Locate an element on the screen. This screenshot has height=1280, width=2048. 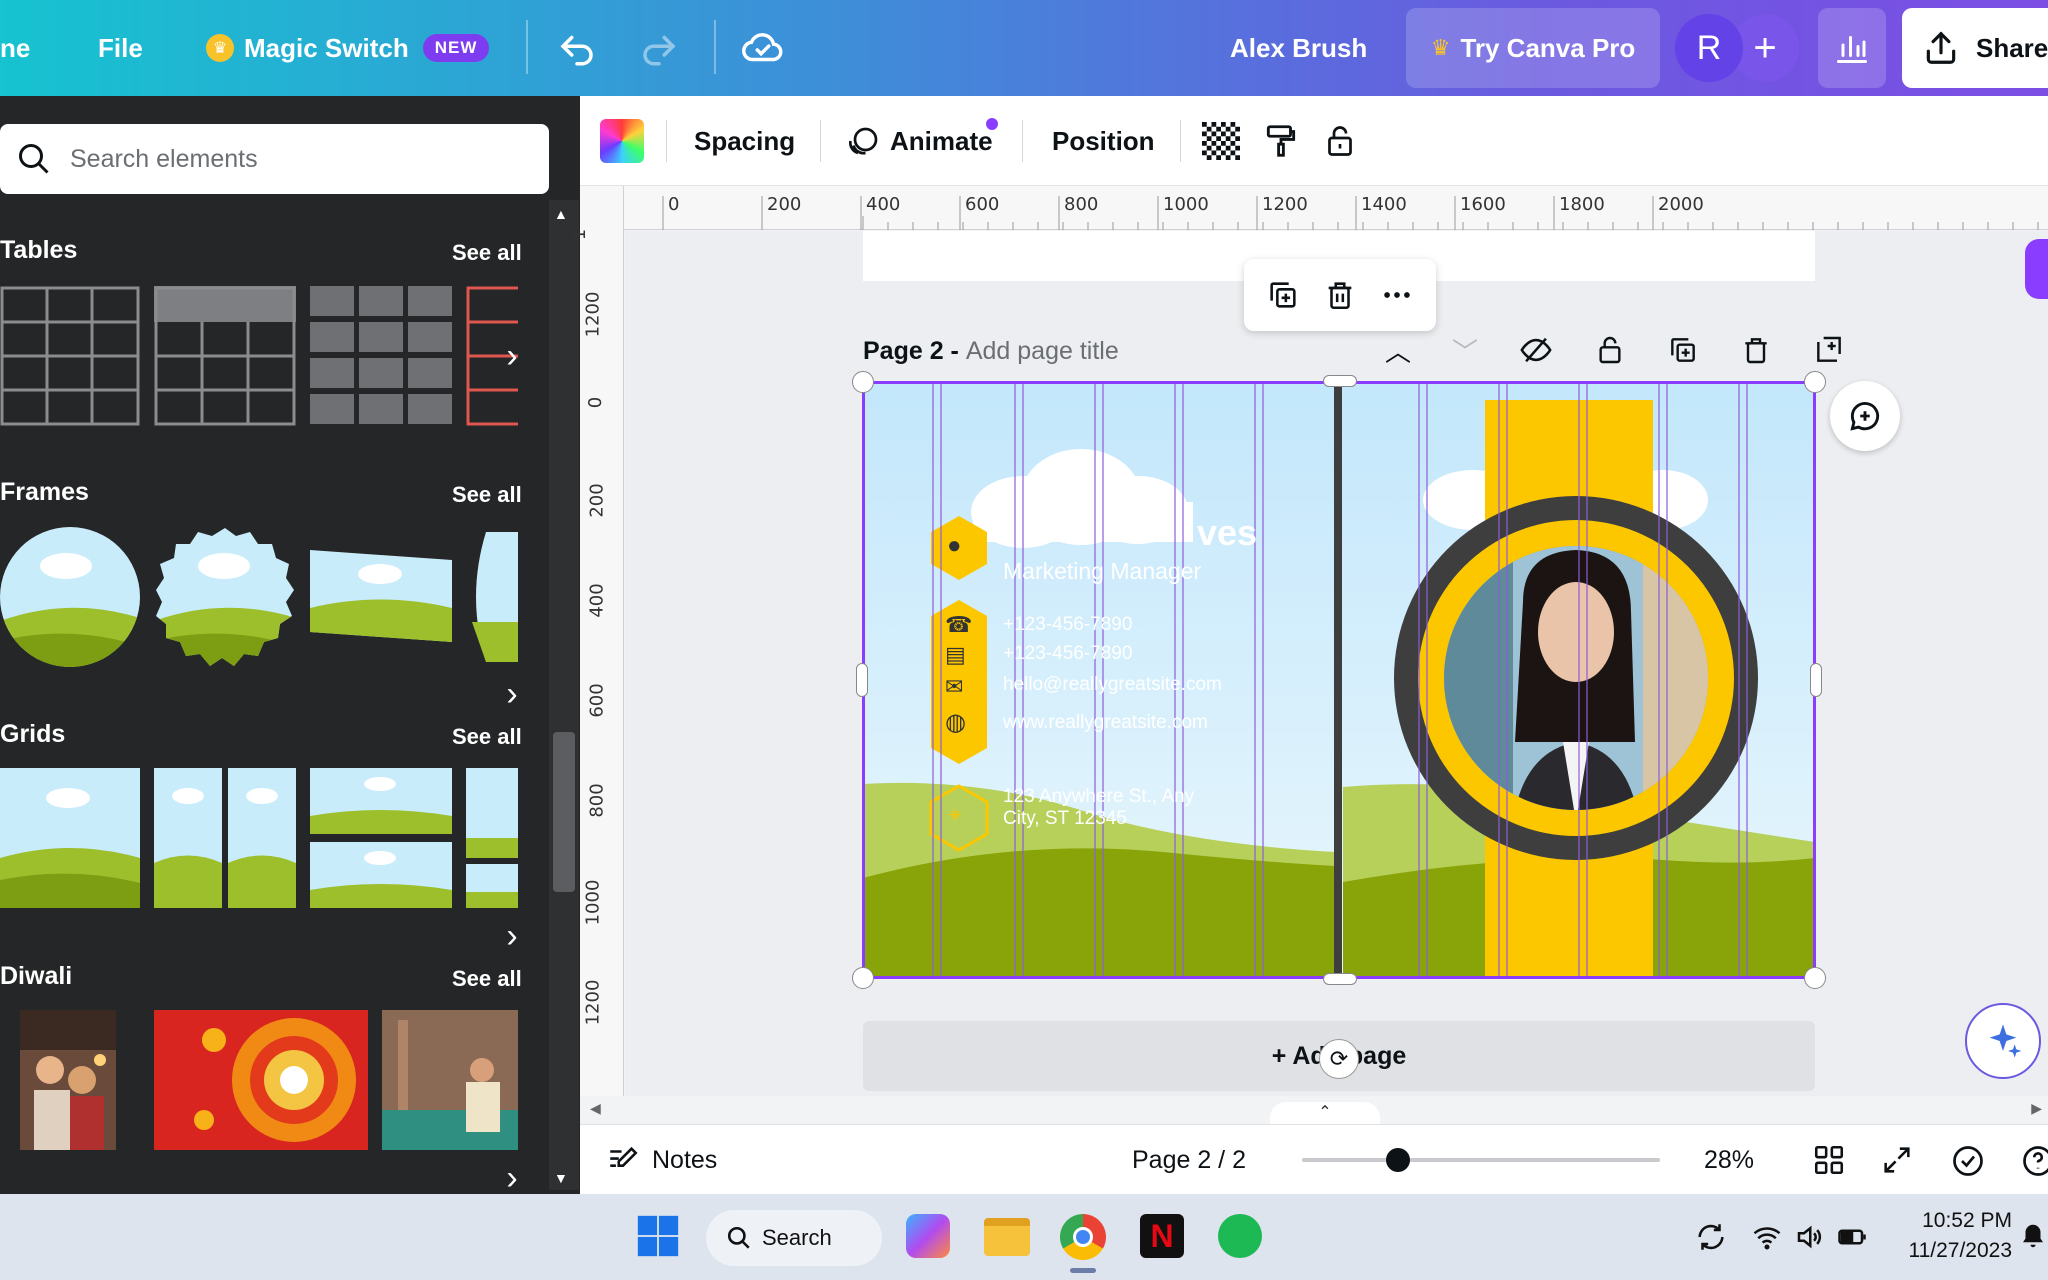
help-icon is located at coordinates (2034, 1161).